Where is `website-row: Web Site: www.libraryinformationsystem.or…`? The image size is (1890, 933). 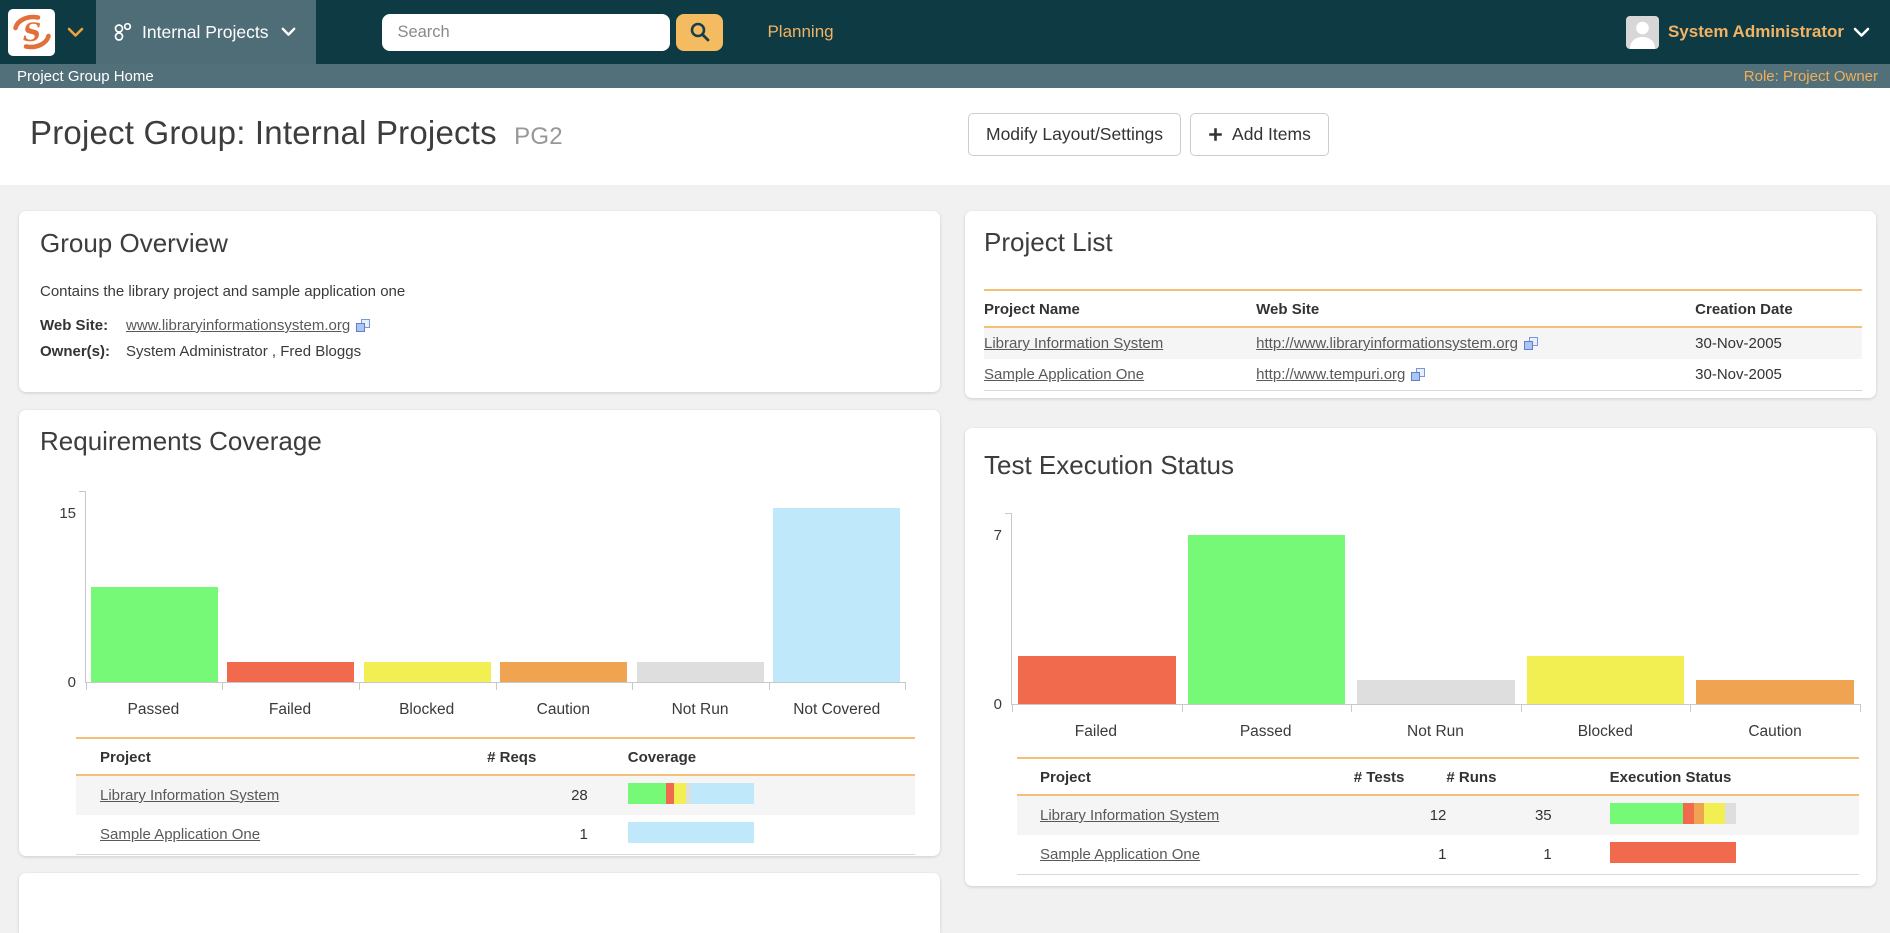 website-row: Web Site: www.libraryinformationsystem.or… is located at coordinates (490, 325).